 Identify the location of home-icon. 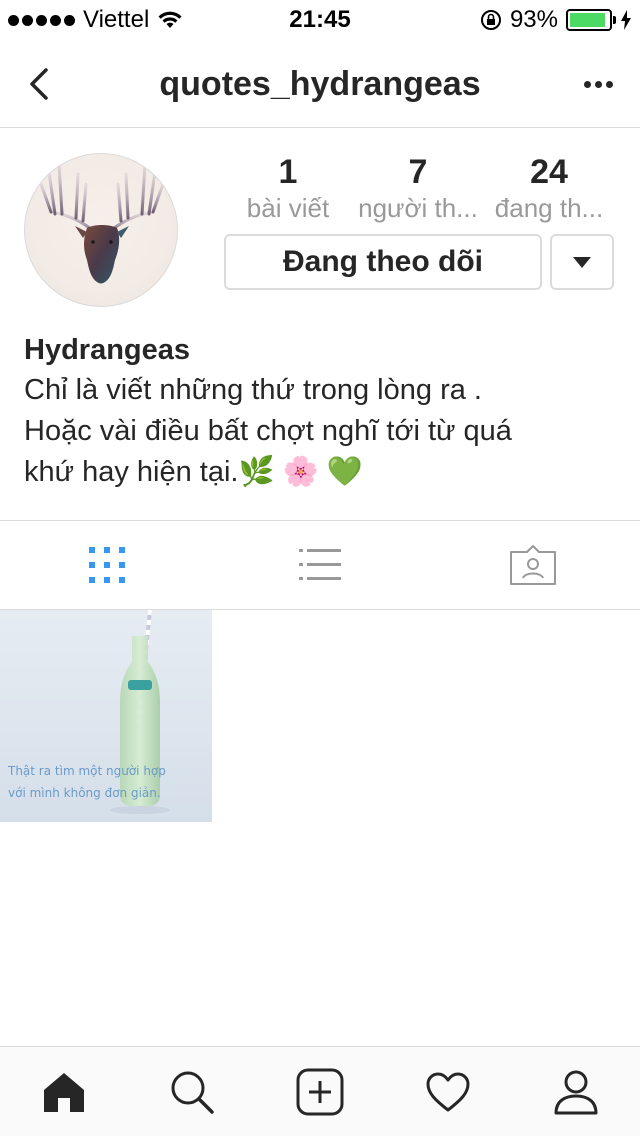
(64, 1092).